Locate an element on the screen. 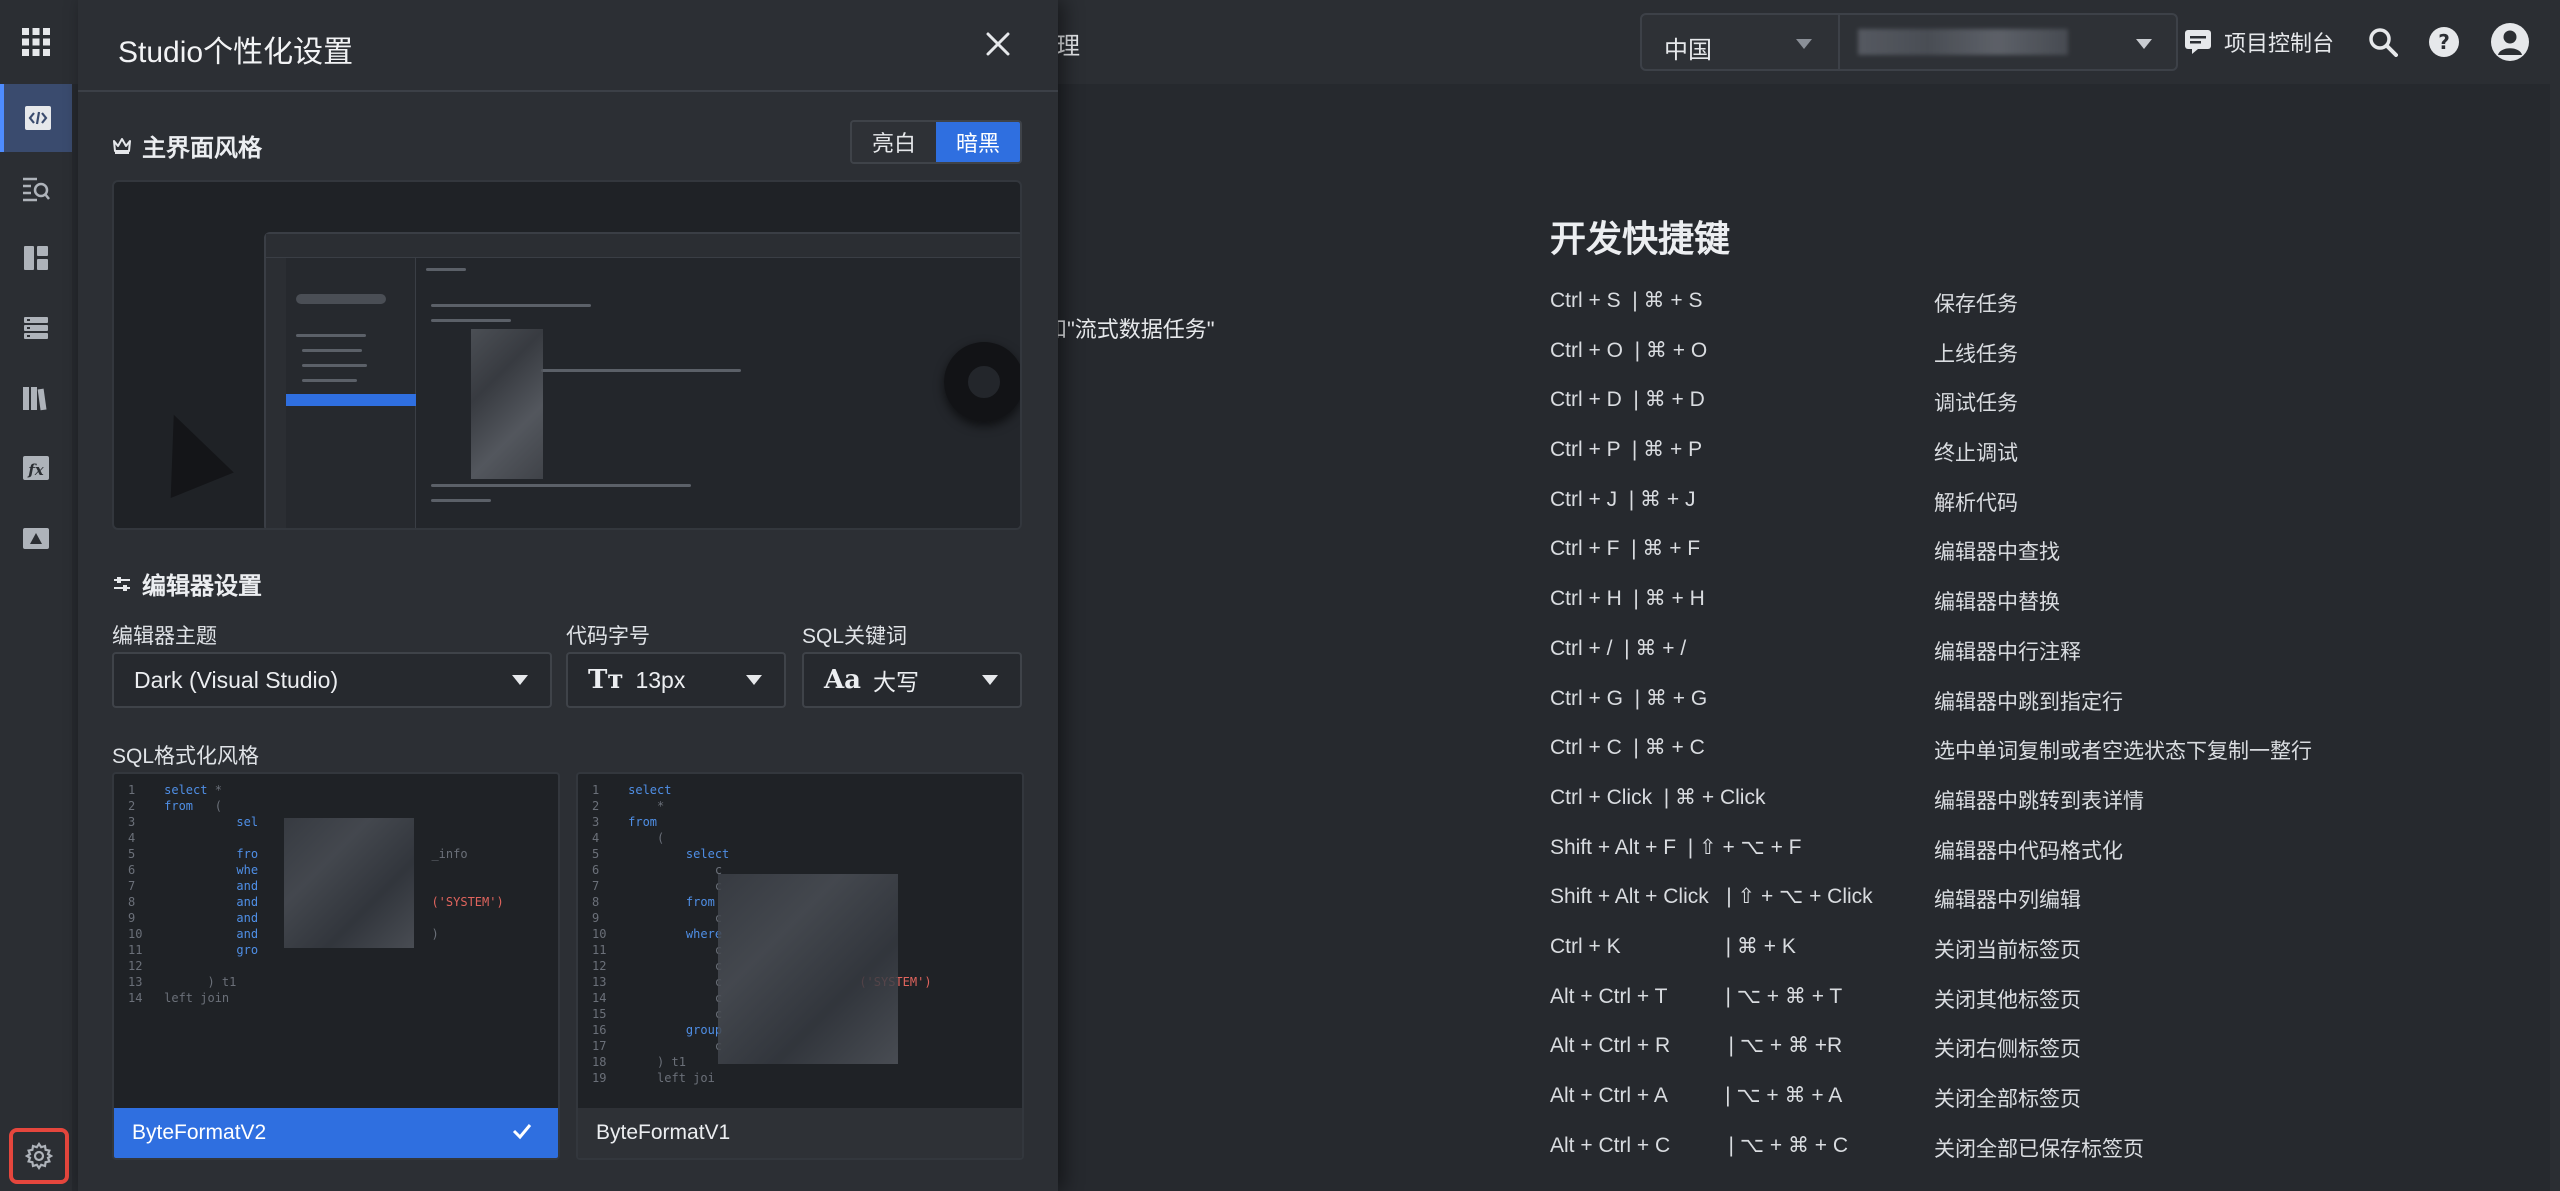 The height and width of the screenshot is (1191, 2560). shortcut-row: Alt + Ctrl + T | ⌥ + ⌘ + T 关闭其他标签页 is located at coordinates (1950, 1003).